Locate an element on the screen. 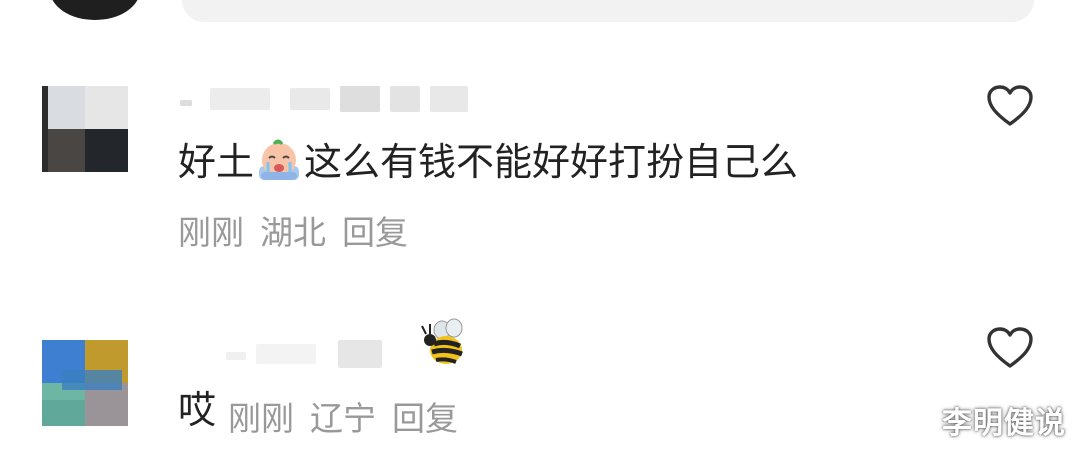  comment-meta: 刚刚 湖北 回复 is located at coordinates (301, 230).